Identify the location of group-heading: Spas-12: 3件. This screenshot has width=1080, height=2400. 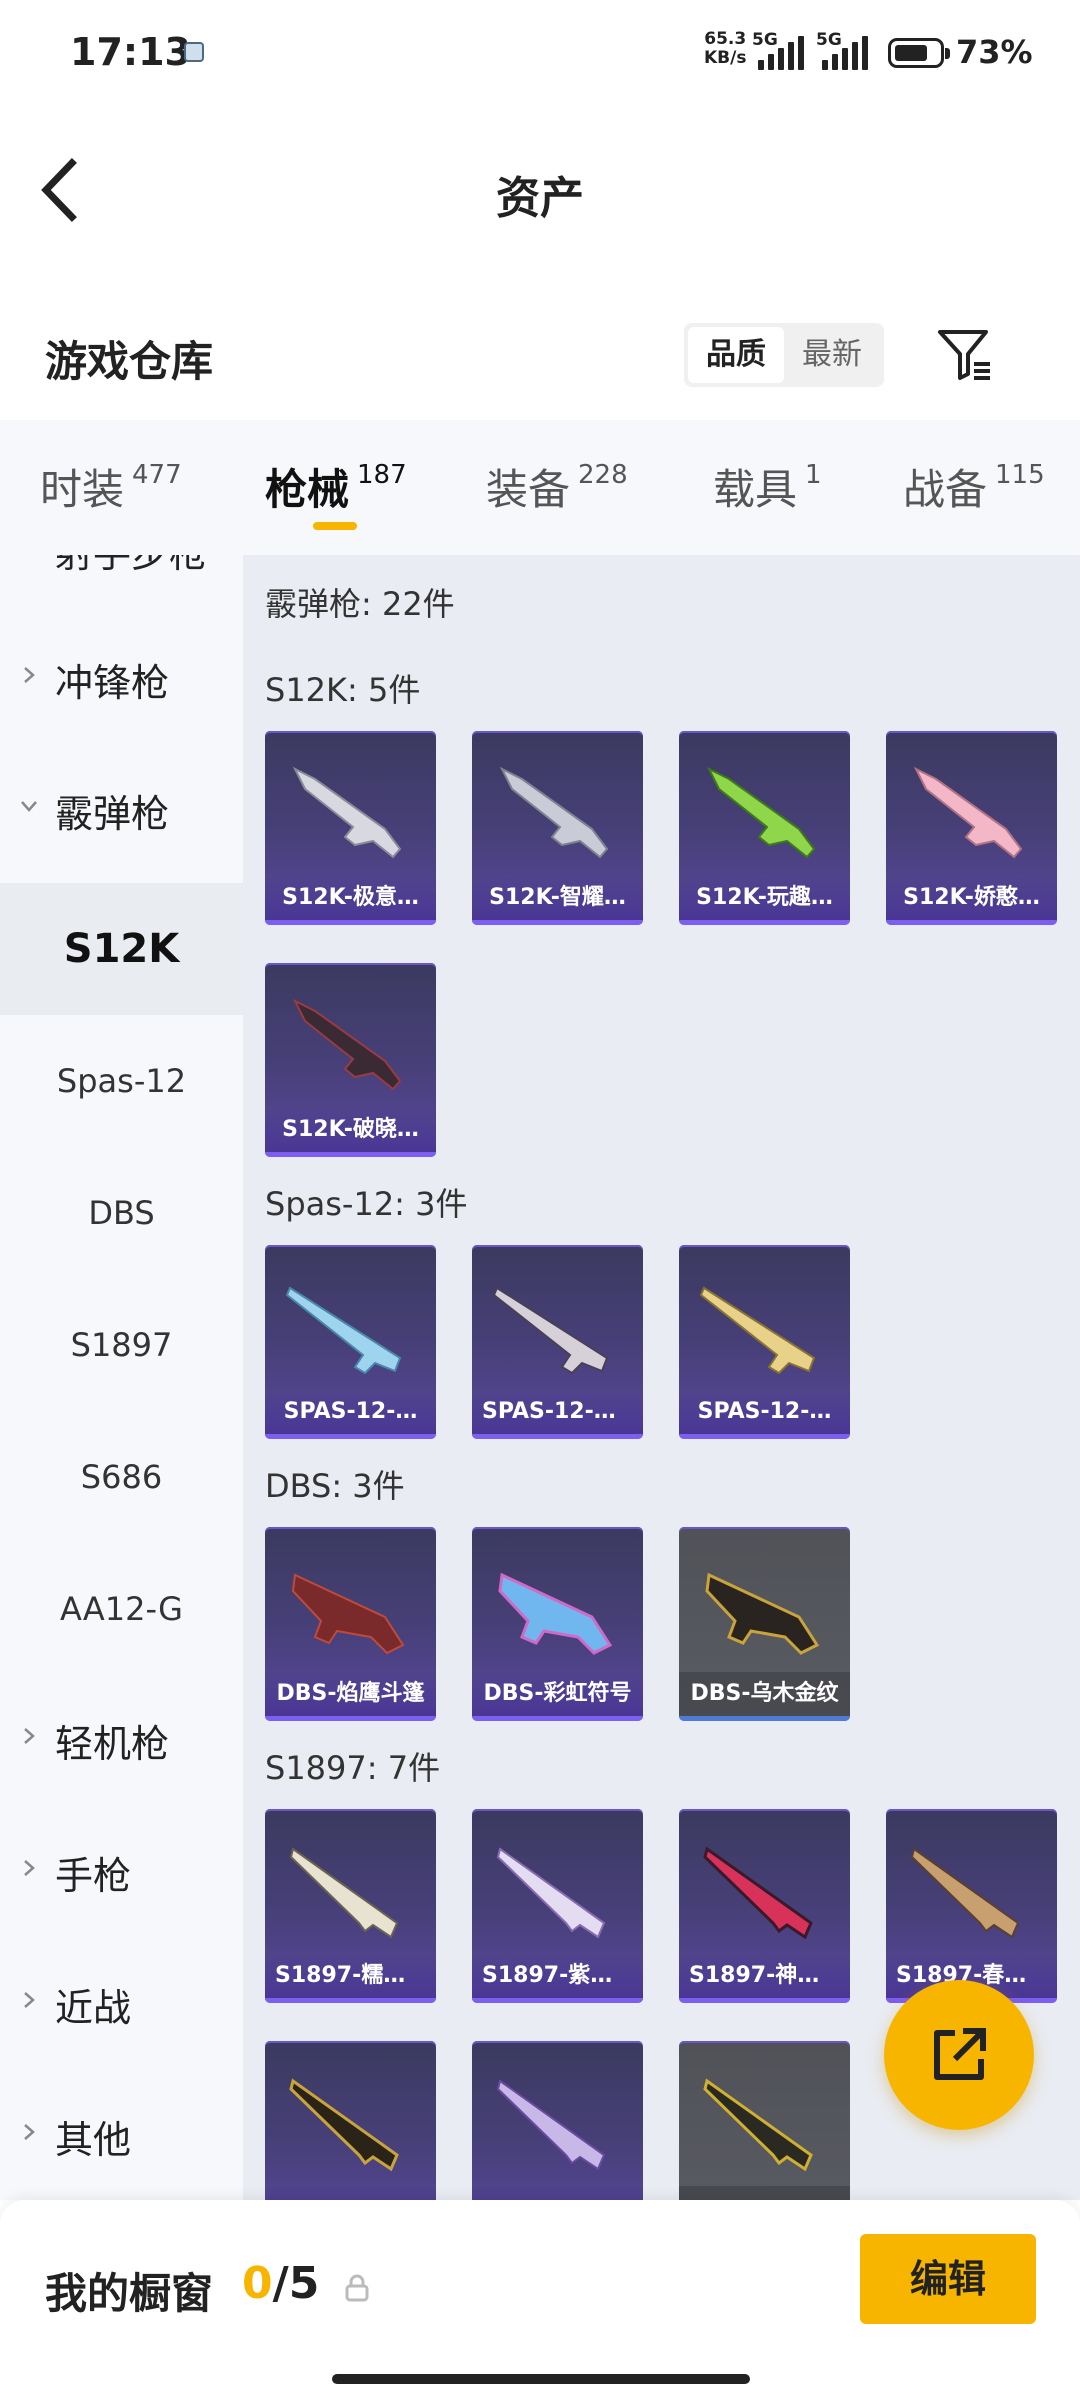
(366, 1204).